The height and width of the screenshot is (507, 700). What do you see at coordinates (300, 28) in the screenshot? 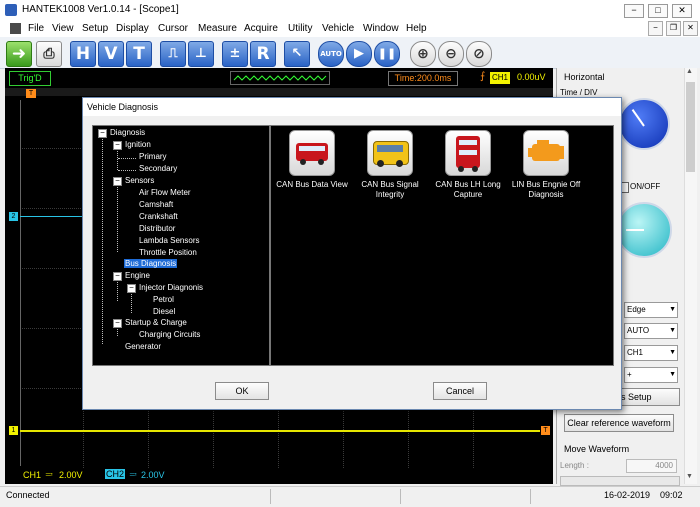
I see `menu-utility: Utility` at bounding box center [300, 28].